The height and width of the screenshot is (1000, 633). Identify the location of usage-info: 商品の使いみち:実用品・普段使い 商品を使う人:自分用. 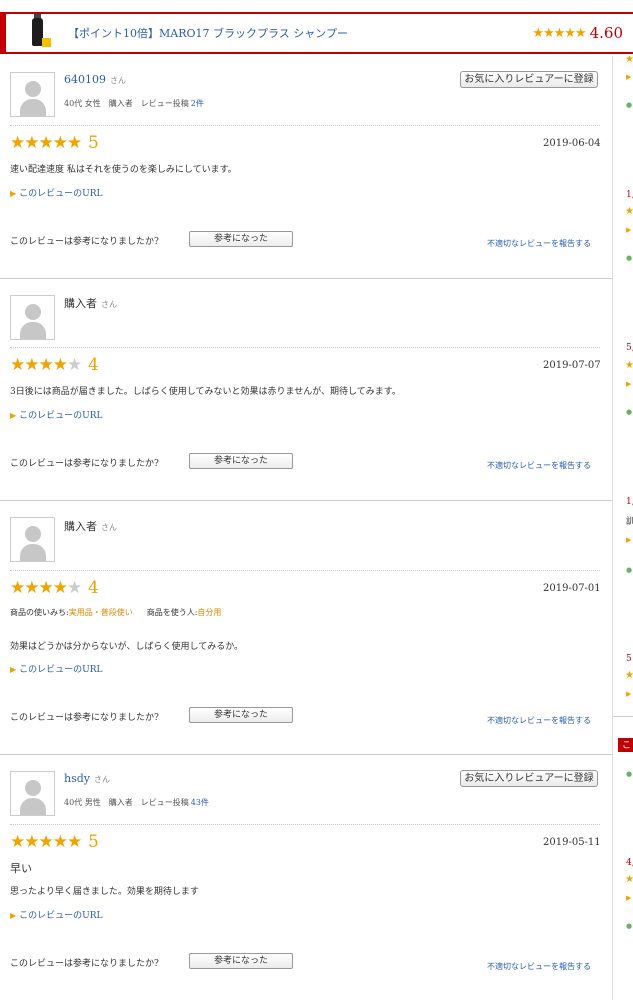
(115, 612).